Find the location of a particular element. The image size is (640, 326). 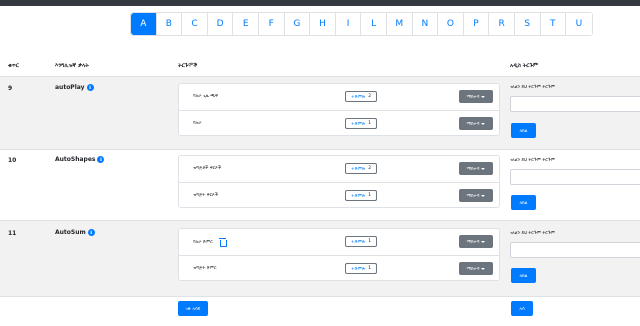

translation-text: ዝግጅት ቅርጾች is located at coordinates (205, 195).